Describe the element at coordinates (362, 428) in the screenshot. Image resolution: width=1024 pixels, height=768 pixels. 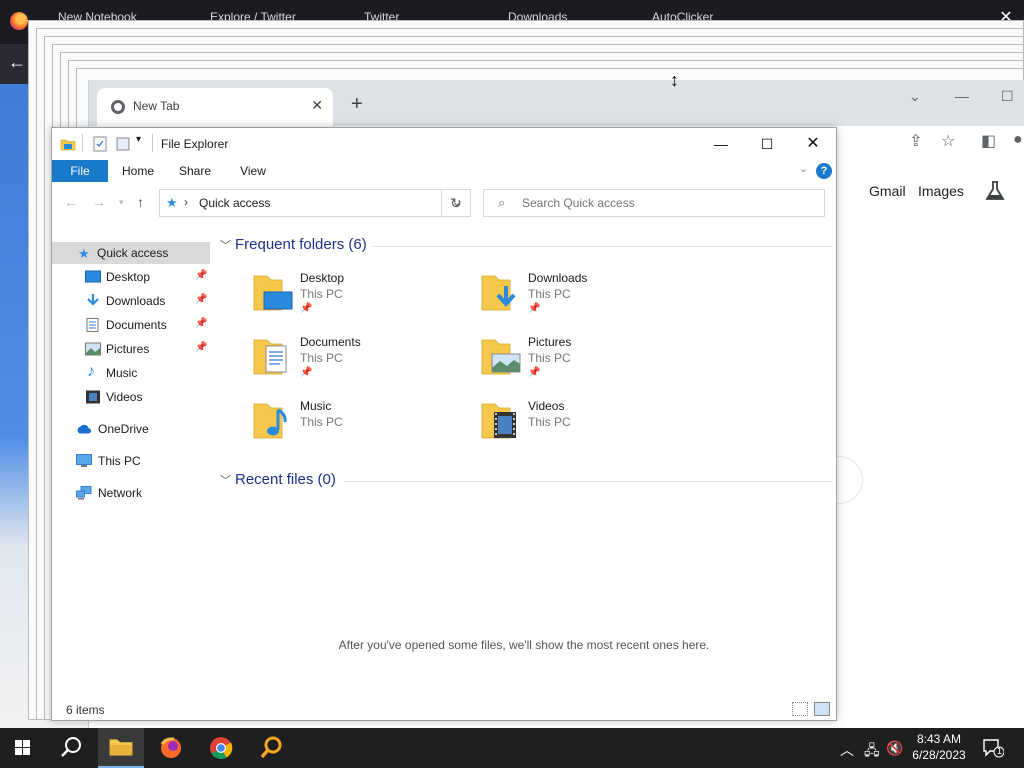
I see `folder-tile-music: Music This PC` at that location.